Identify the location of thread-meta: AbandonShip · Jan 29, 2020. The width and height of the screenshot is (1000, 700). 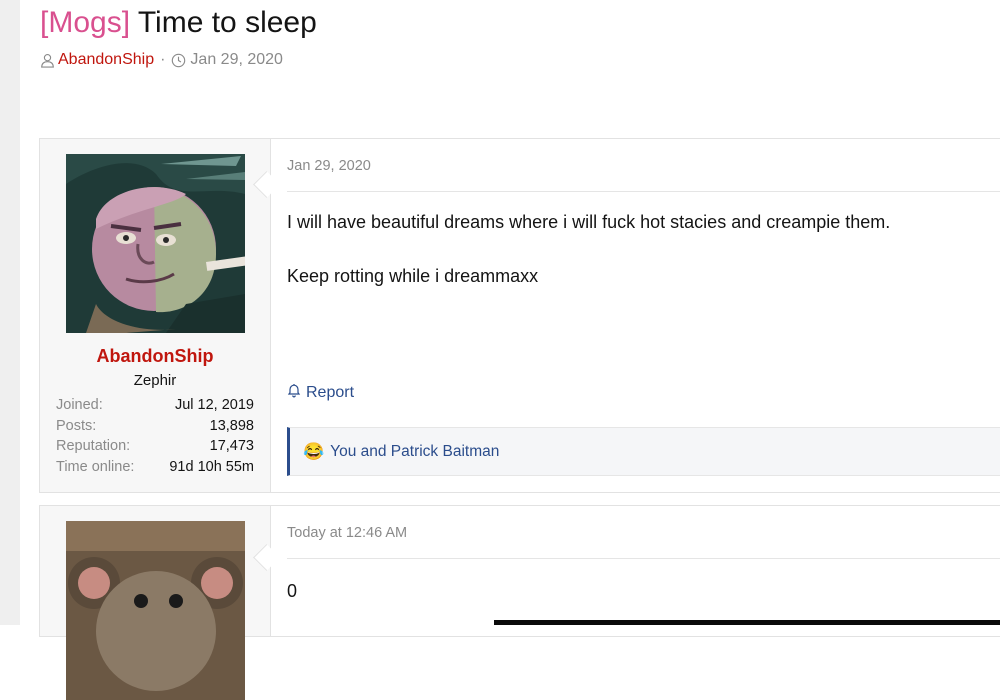
(161, 60).